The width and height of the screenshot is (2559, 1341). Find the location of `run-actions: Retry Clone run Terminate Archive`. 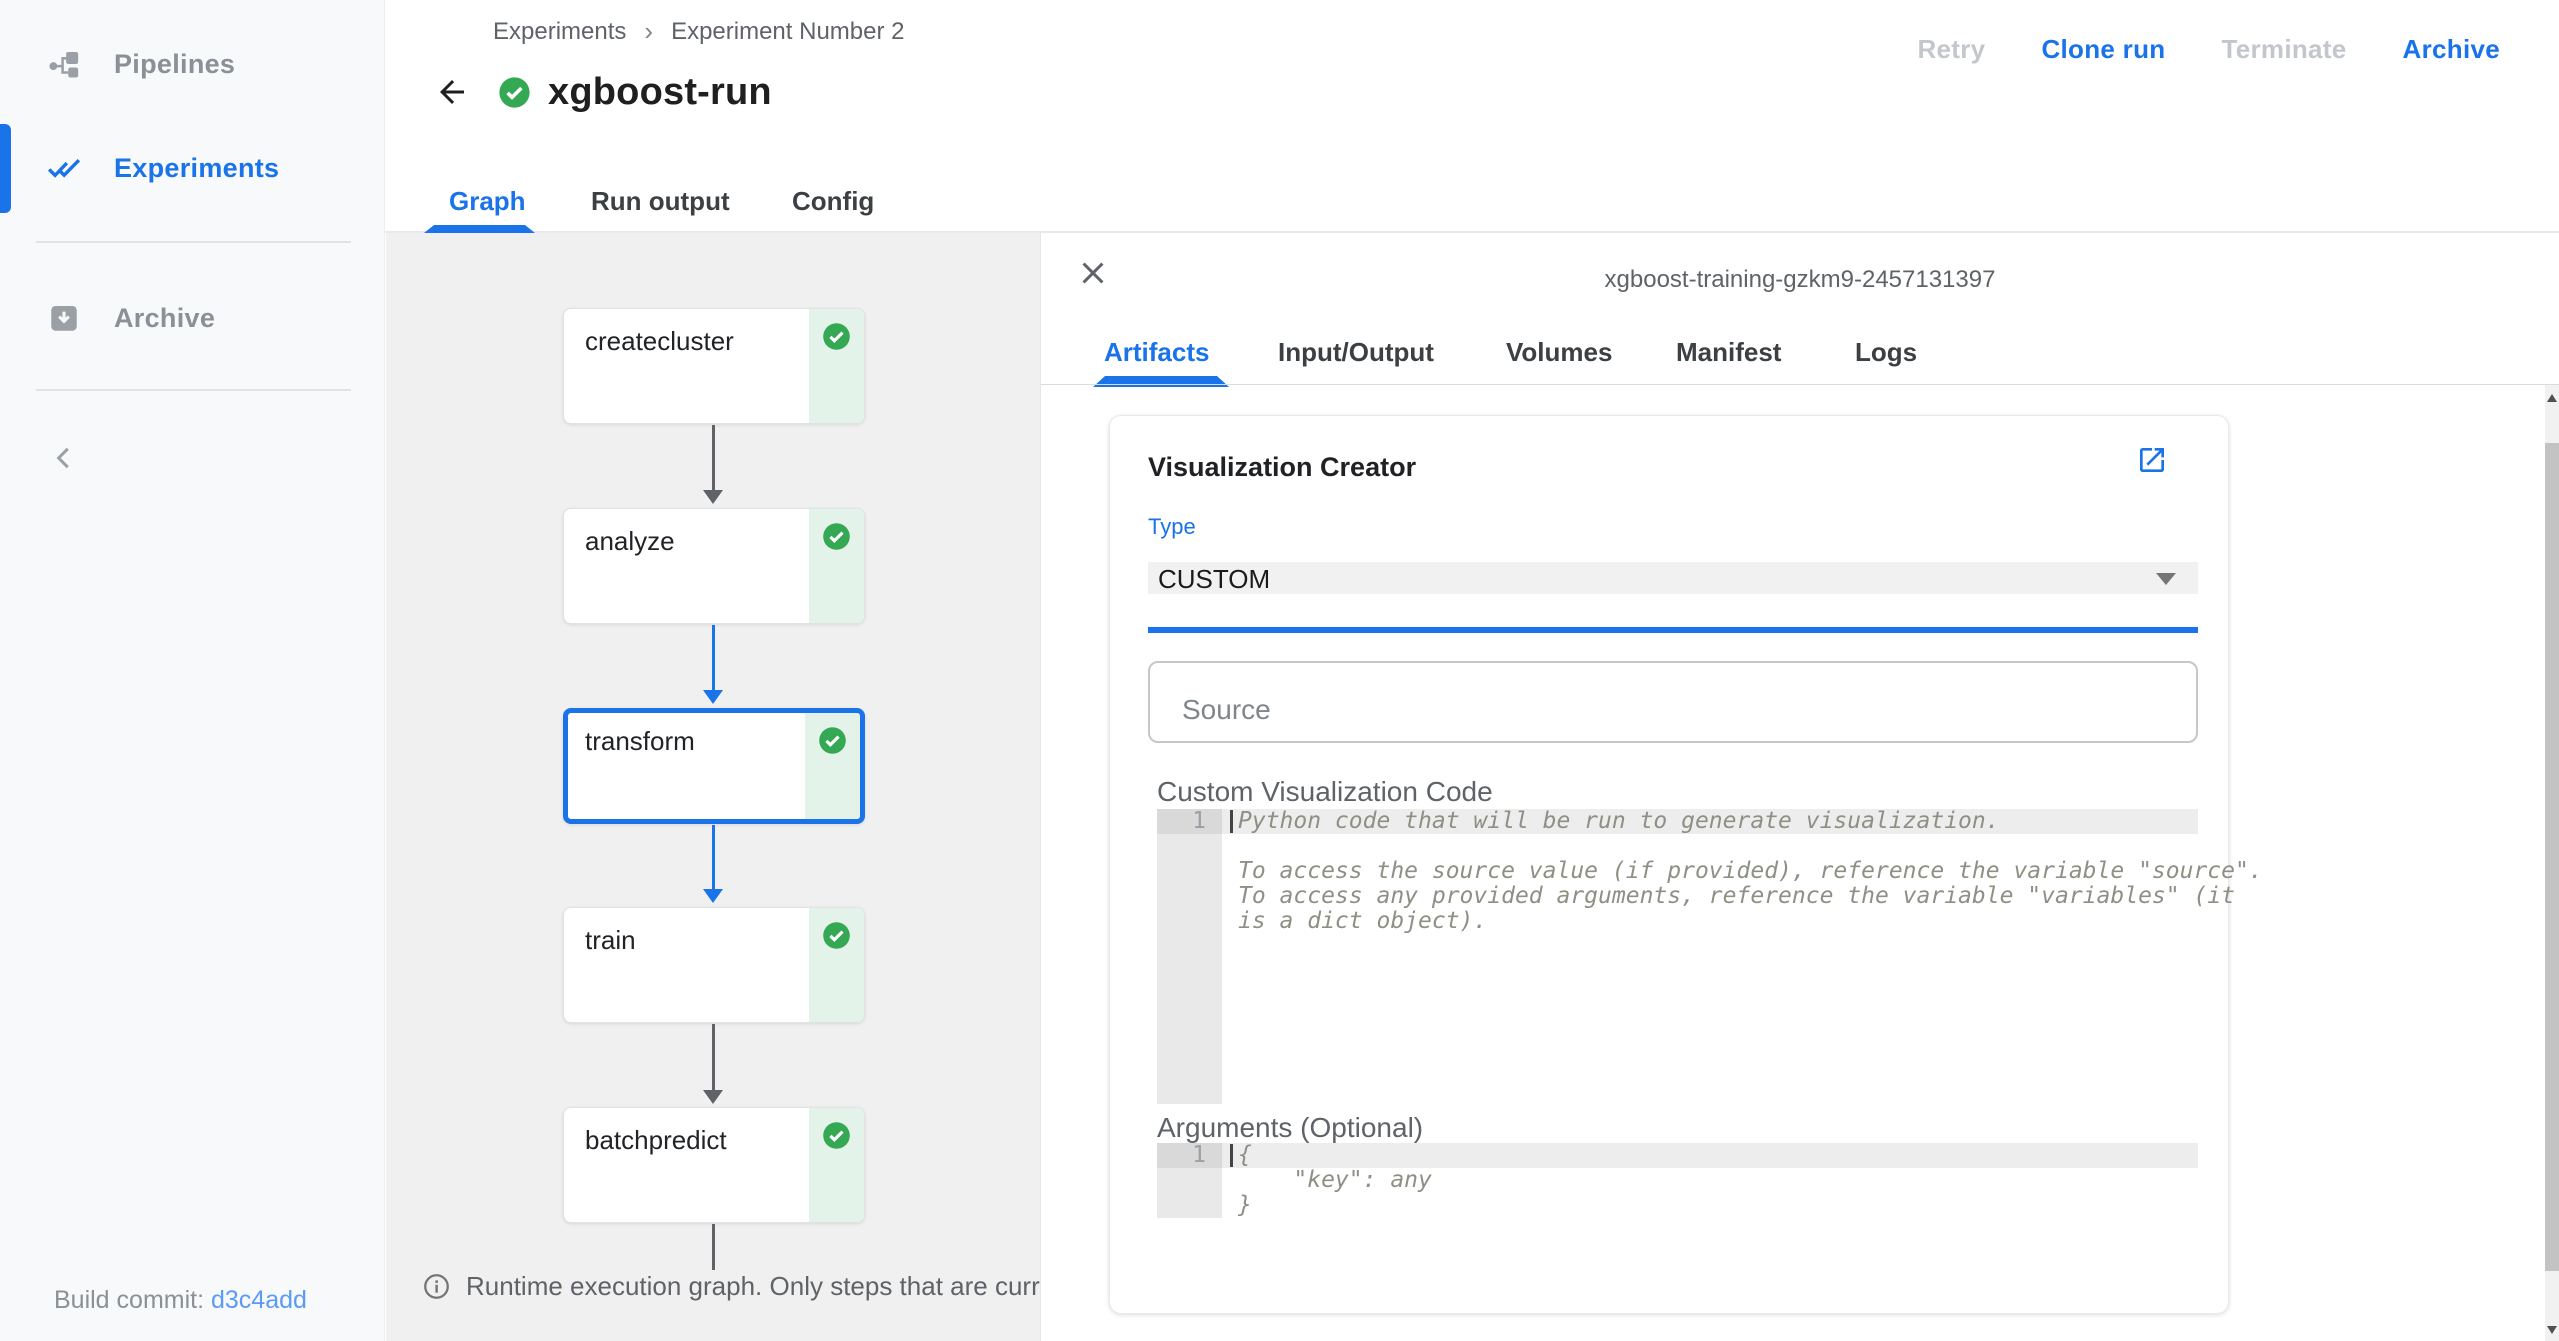

run-actions: Retry Clone run Terminate Archive is located at coordinates (2208, 49).